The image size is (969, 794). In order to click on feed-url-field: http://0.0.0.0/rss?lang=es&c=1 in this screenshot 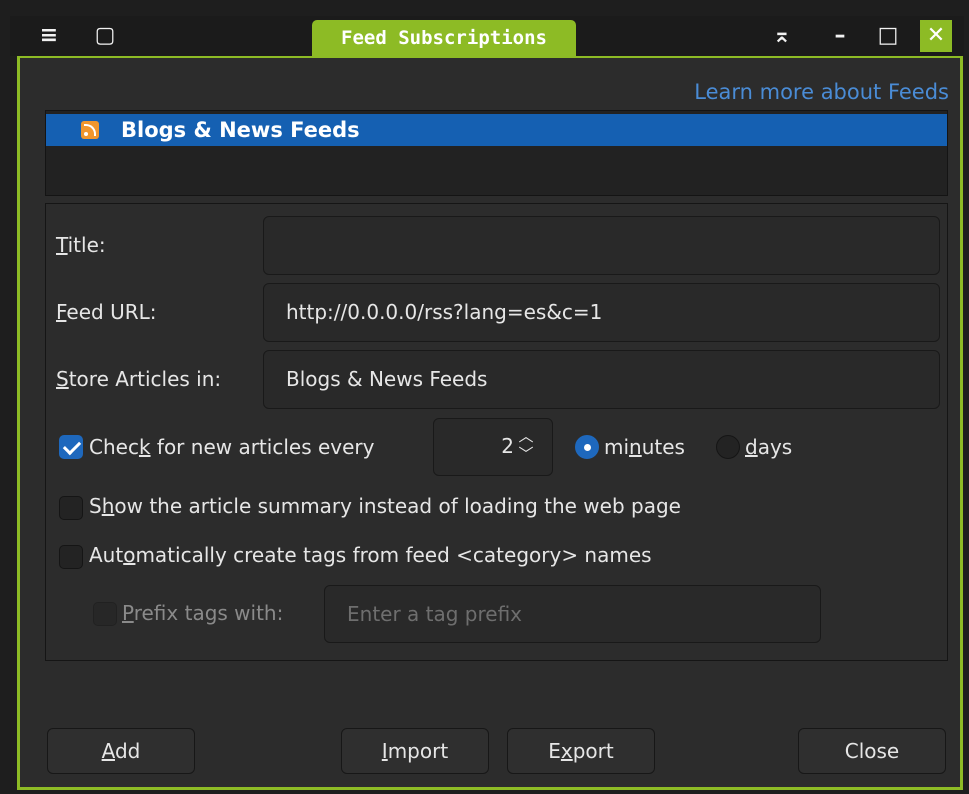, I will do `click(601, 312)`.